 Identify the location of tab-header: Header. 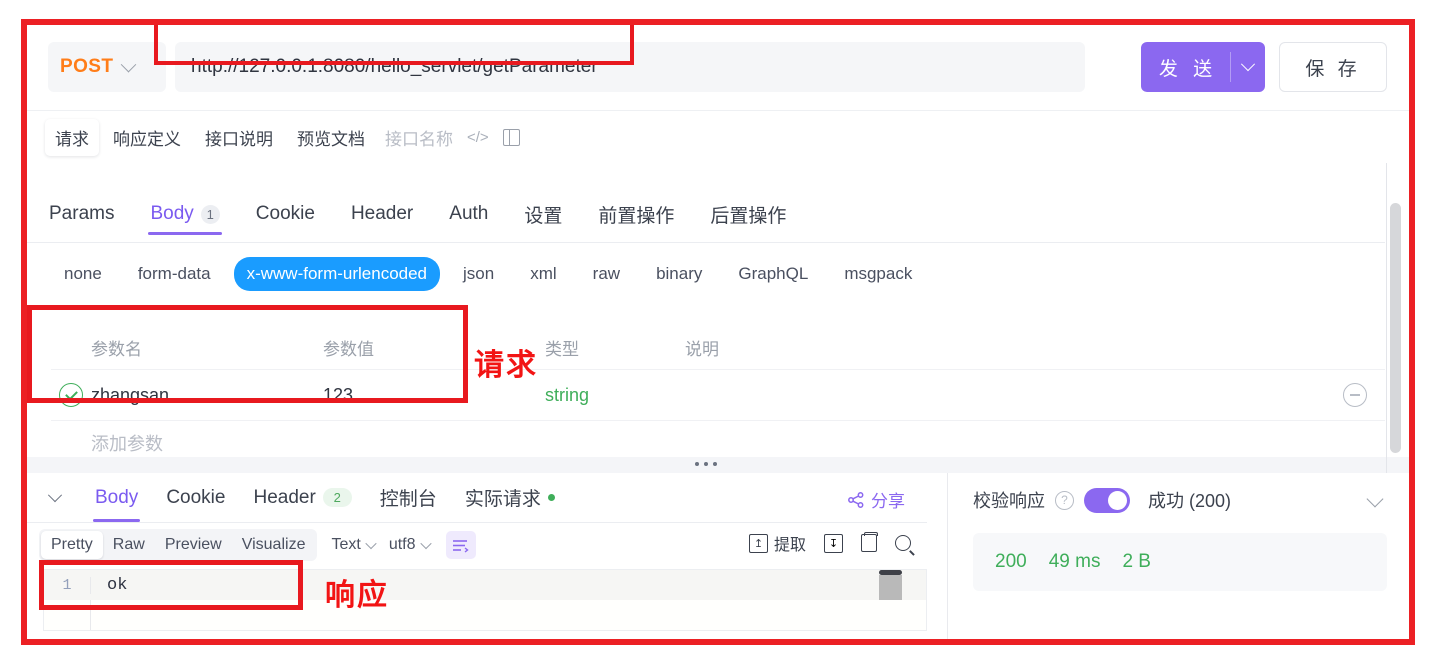
(382, 210).